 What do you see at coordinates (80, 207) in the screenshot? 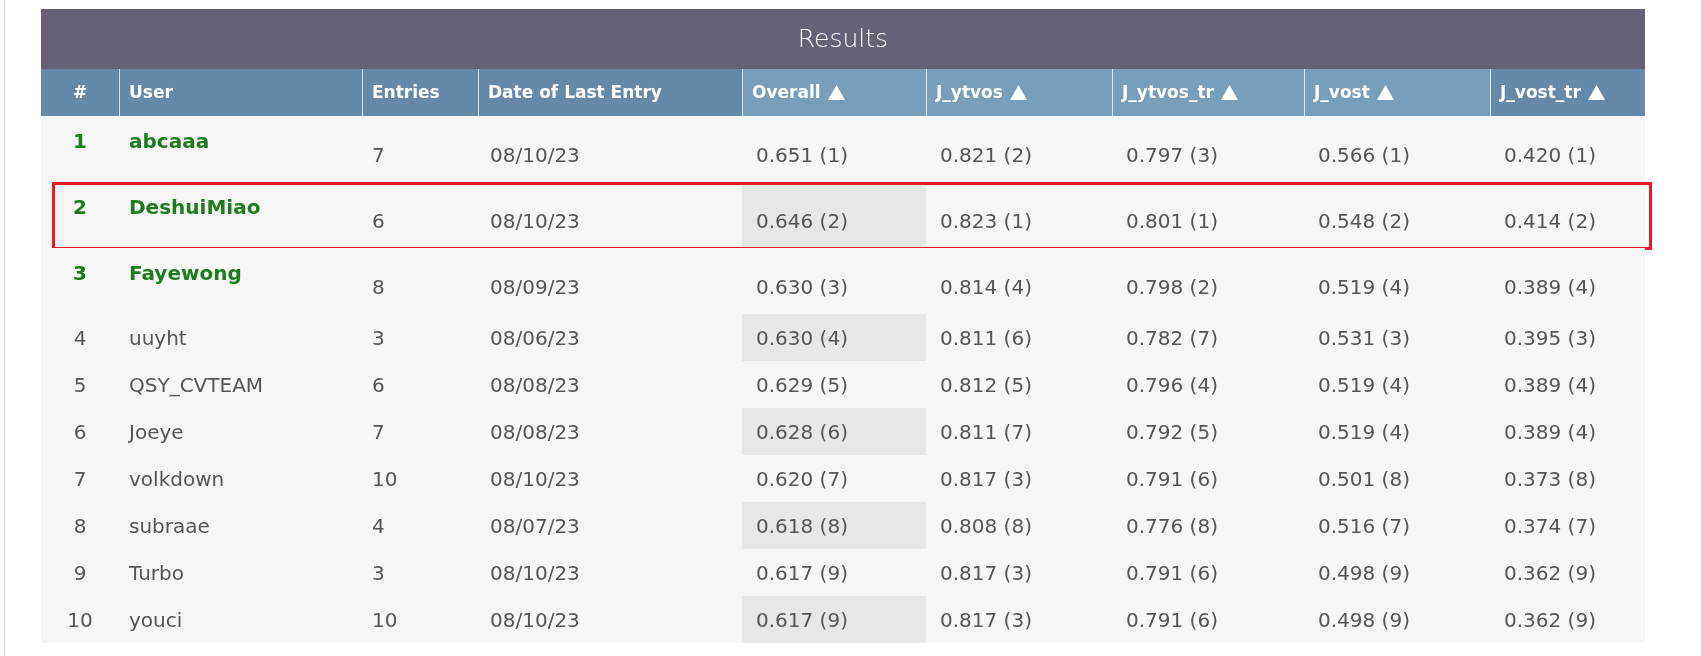
I see `rank: 2` at bounding box center [80, 207].